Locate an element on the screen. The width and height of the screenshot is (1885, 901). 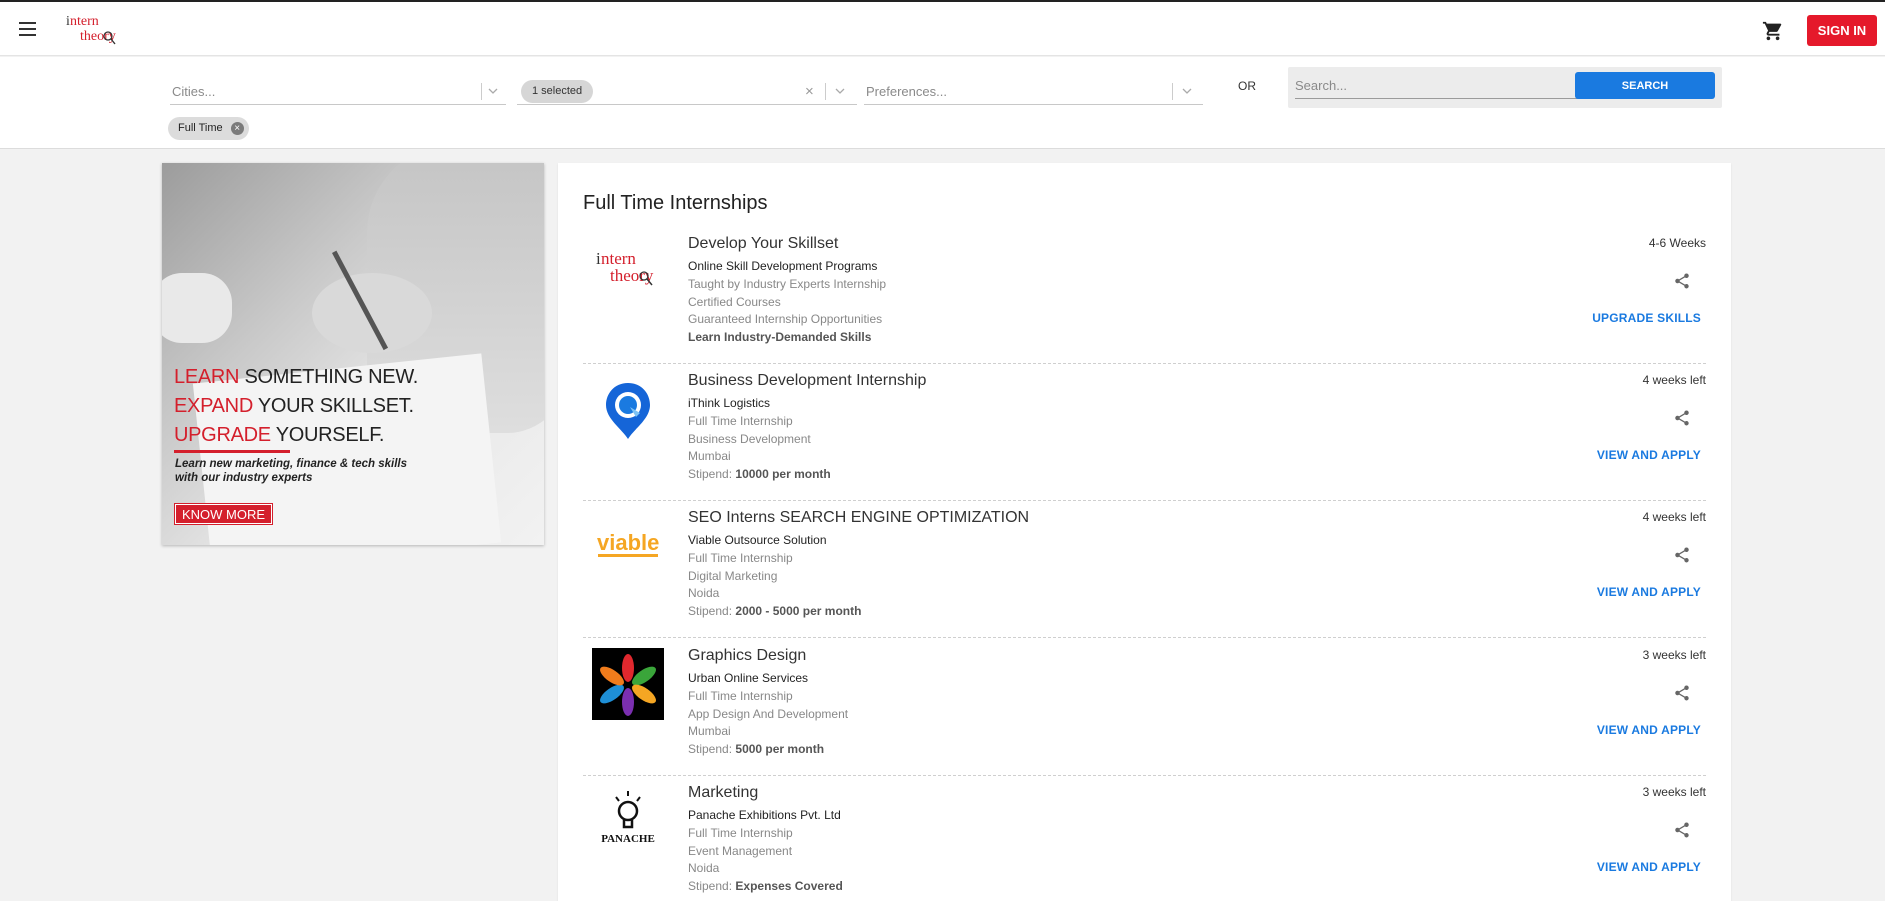
card-company: Urban Online Services is located at coordinates (748, 678).